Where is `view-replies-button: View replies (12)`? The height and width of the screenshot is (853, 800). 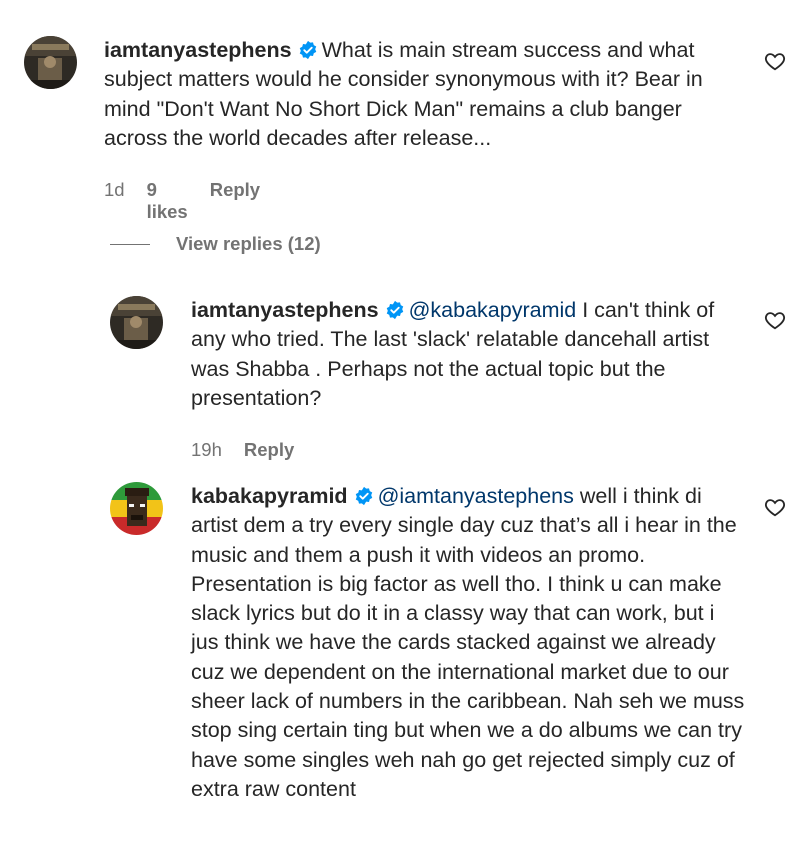
view-replies-button: View replies (12) is located at coordinates (215, 244).